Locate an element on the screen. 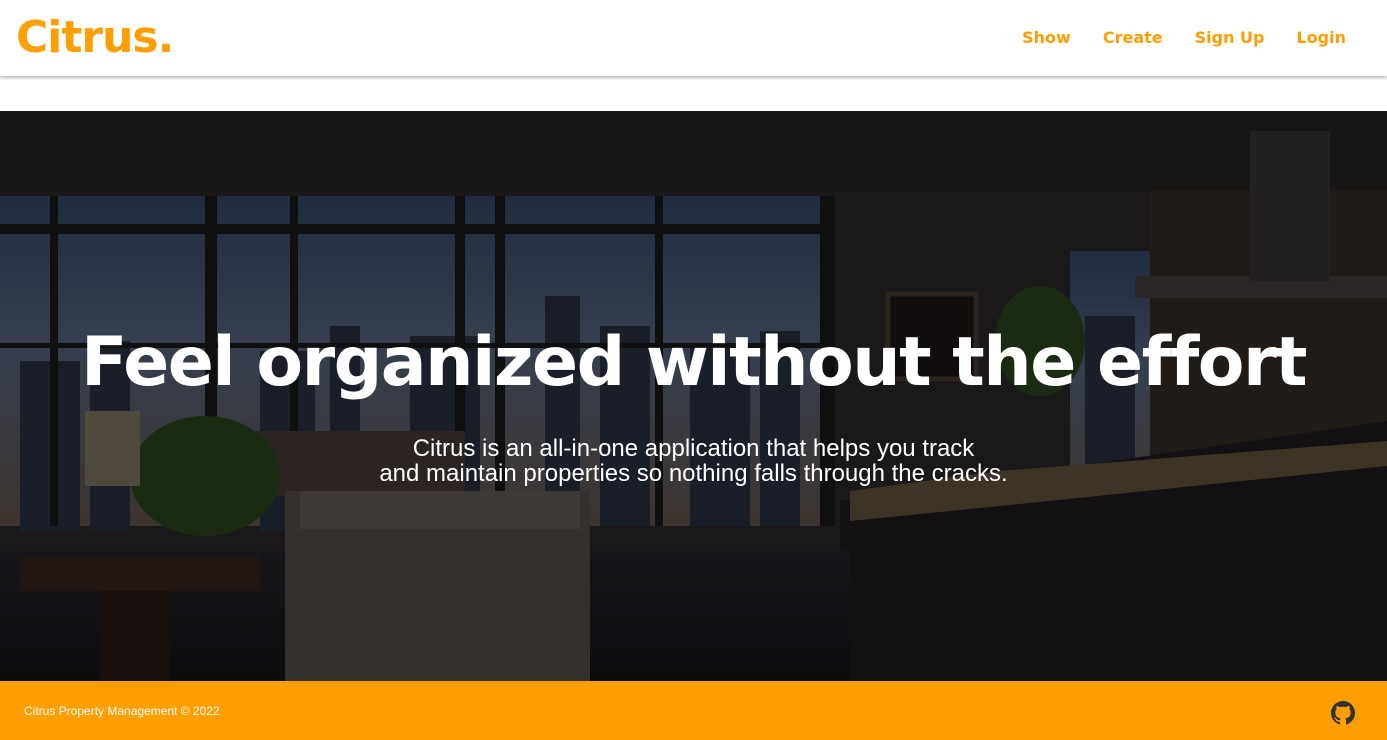 The width and height of the screenshot is (1387, 740). nav-show-link: Show is located at coordinates (1046, 38).